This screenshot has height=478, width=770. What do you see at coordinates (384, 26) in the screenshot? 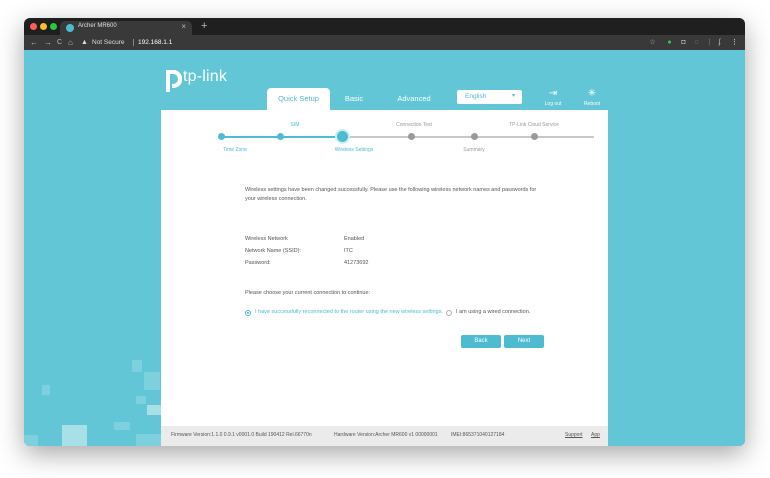
I see `title-bar: Archer MR600 × +` at bounding box center [384, 26].